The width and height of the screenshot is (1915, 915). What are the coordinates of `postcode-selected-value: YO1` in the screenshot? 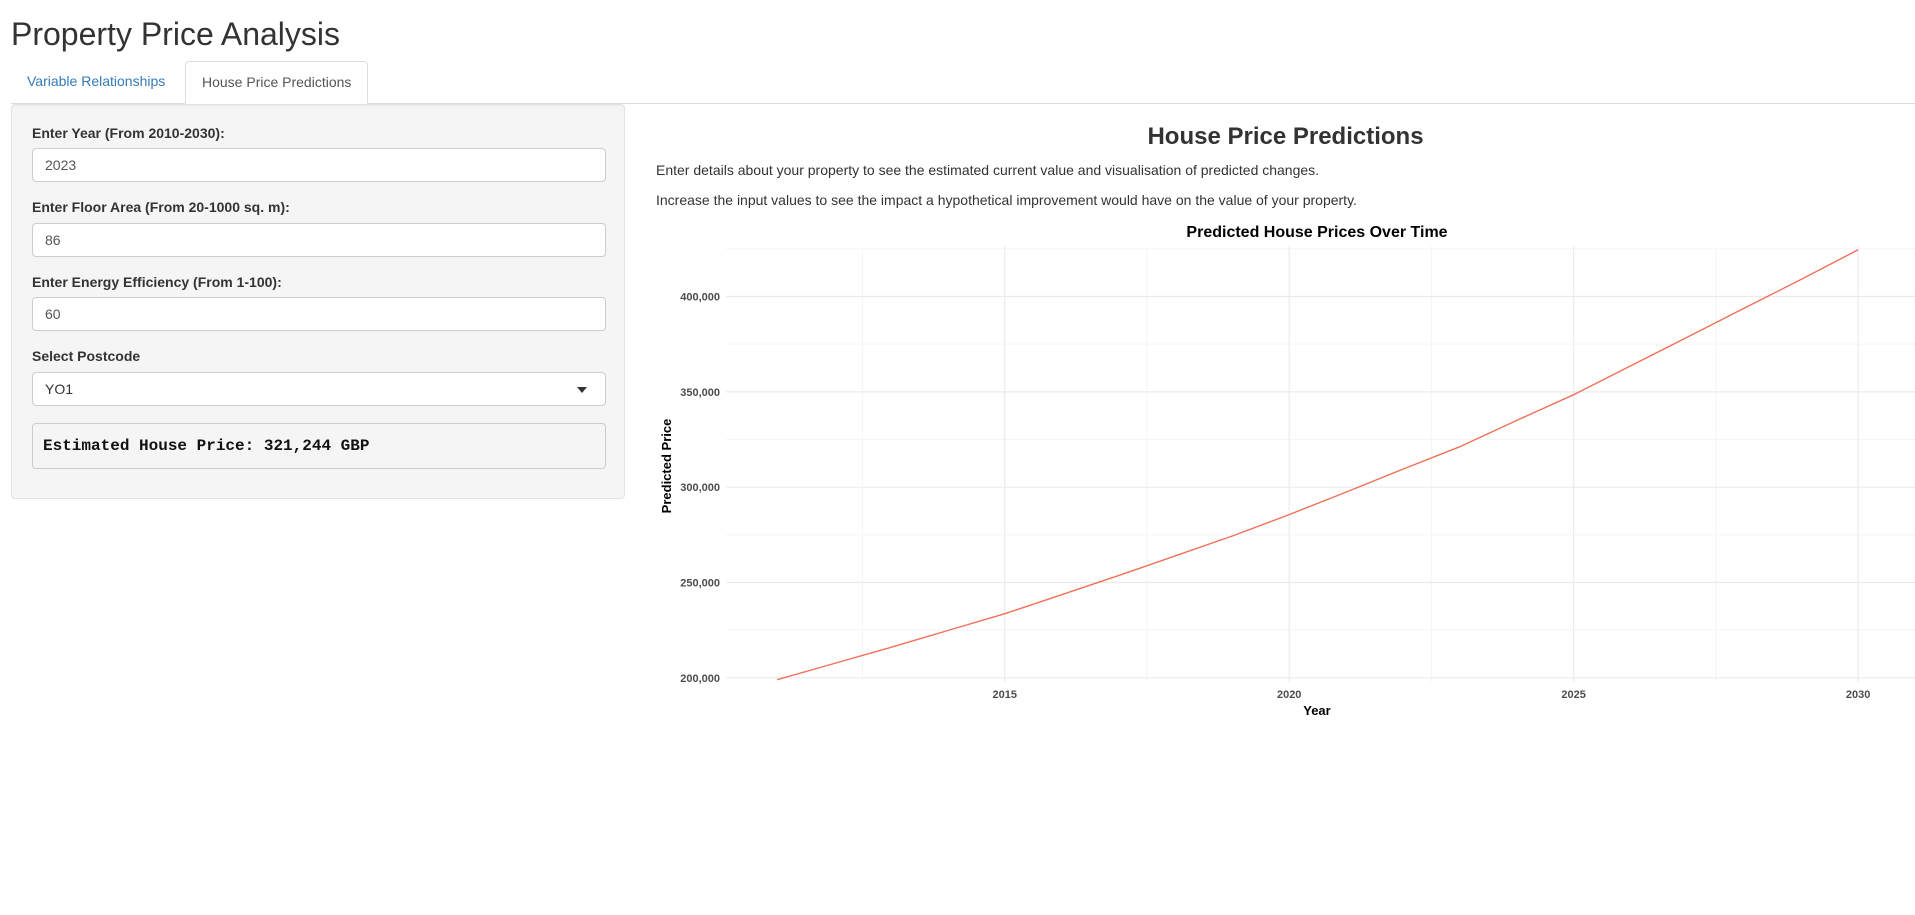 It's located at (59, 389).